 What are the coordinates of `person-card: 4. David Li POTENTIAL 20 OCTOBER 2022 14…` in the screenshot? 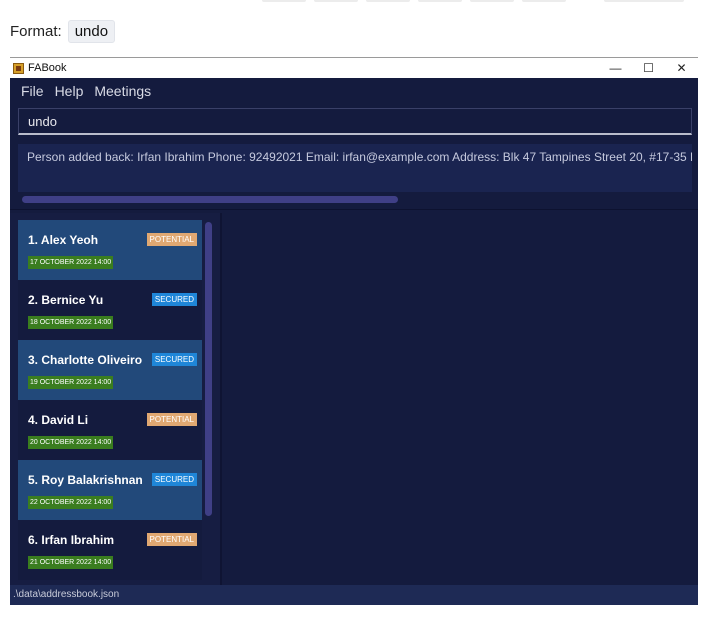 It's located at (110, 430).